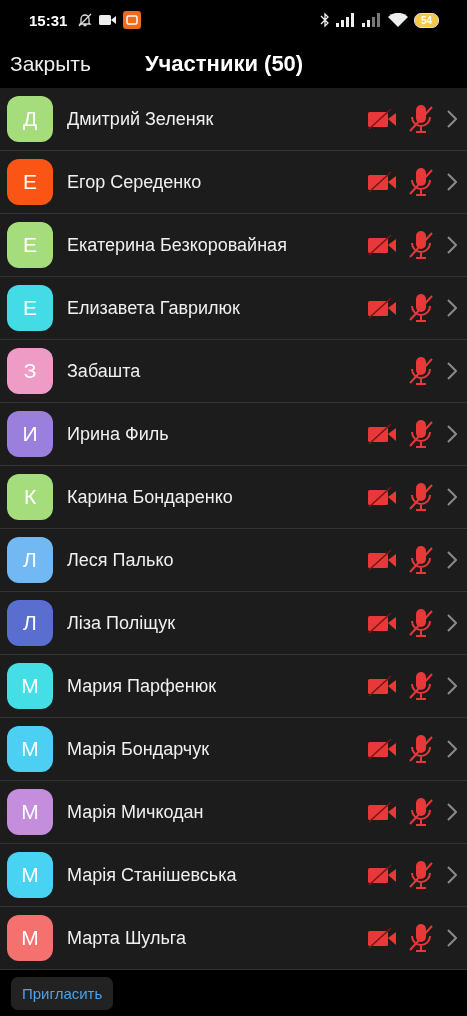 The image size is (467, 1016). I want to click on participant-name: Мария Парфенюк, so click(142, 686).